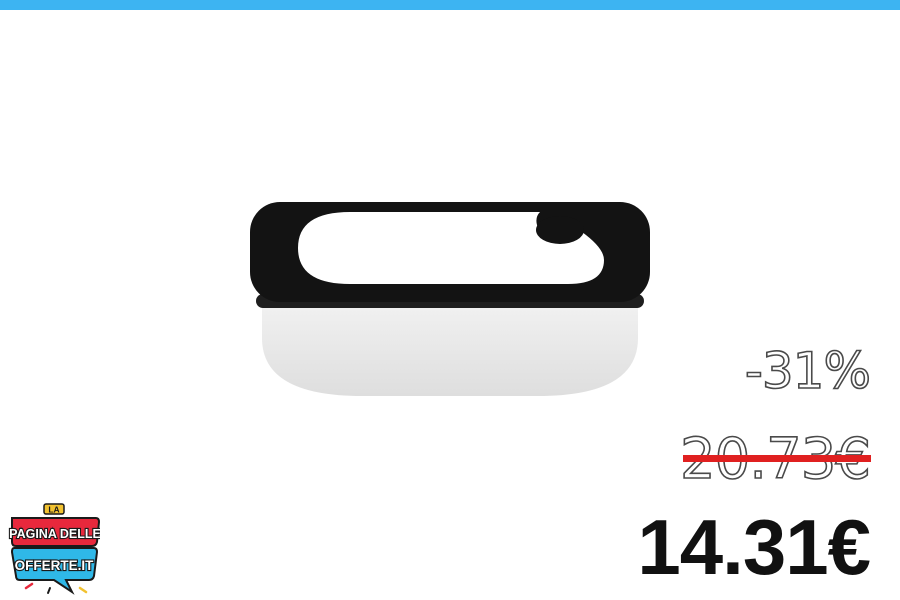 The height and width of the screenshot is (600, 900). What do you see at coordinates (54, 548) in the screenshot?
I see `site-logo: LA PAGINA DELLE OFFERTE.IT` at bounding box center [54, 548].